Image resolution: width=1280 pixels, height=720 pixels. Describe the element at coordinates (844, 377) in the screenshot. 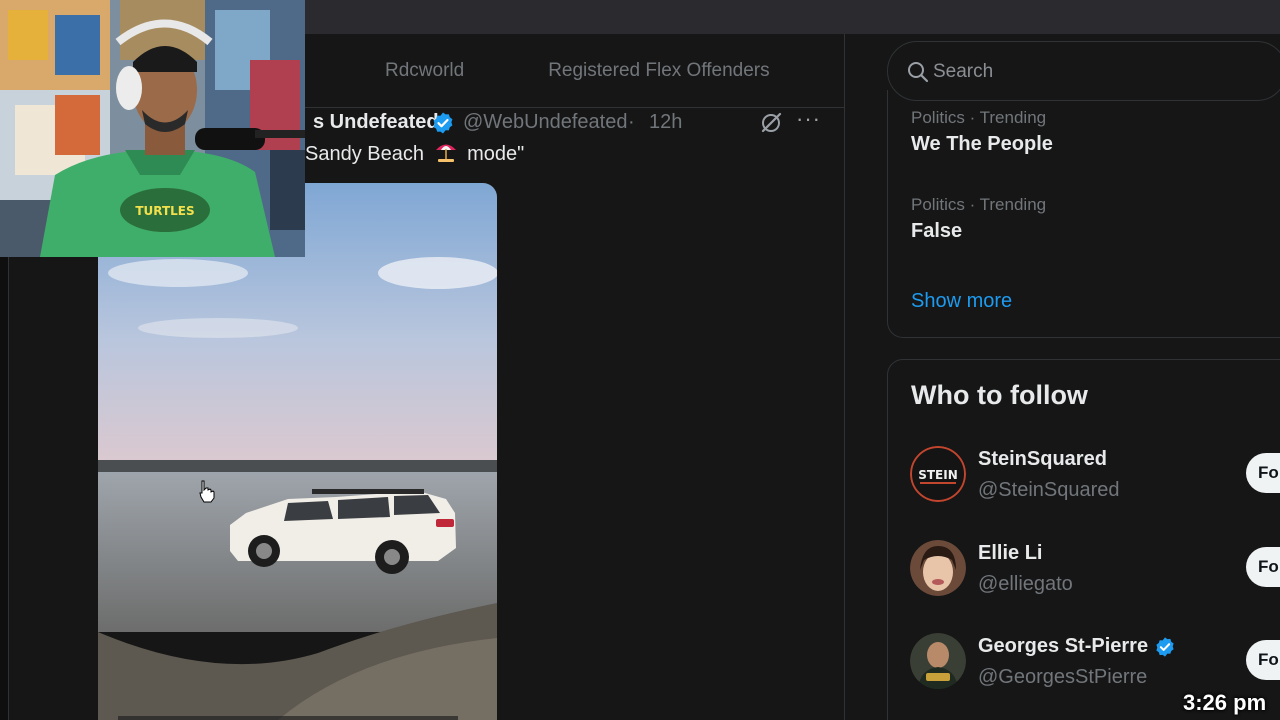

I see `column-divider-center` at that location.